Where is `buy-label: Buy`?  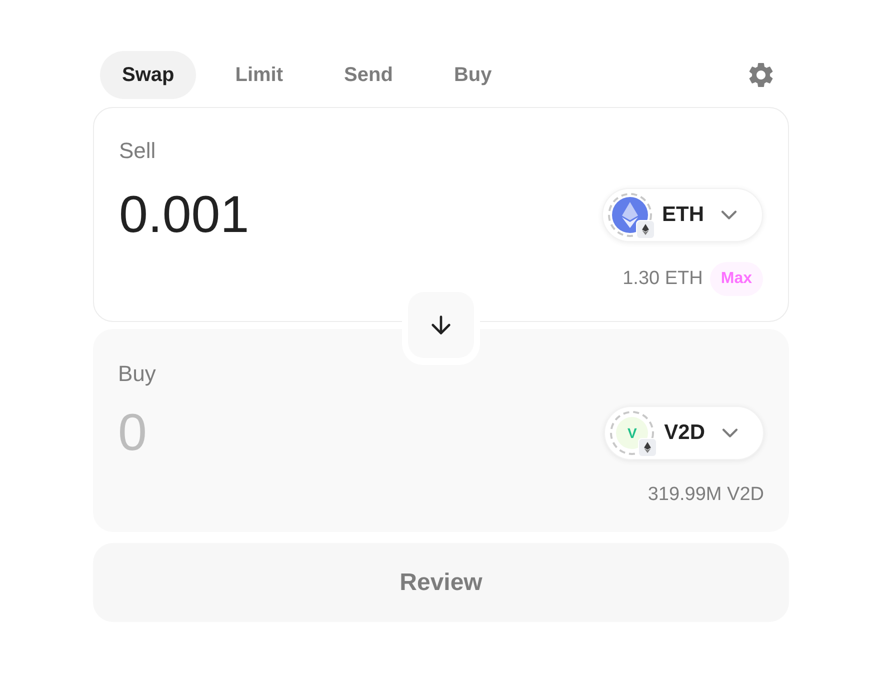 buy-label: Buy is located at coordinates (137, 374).